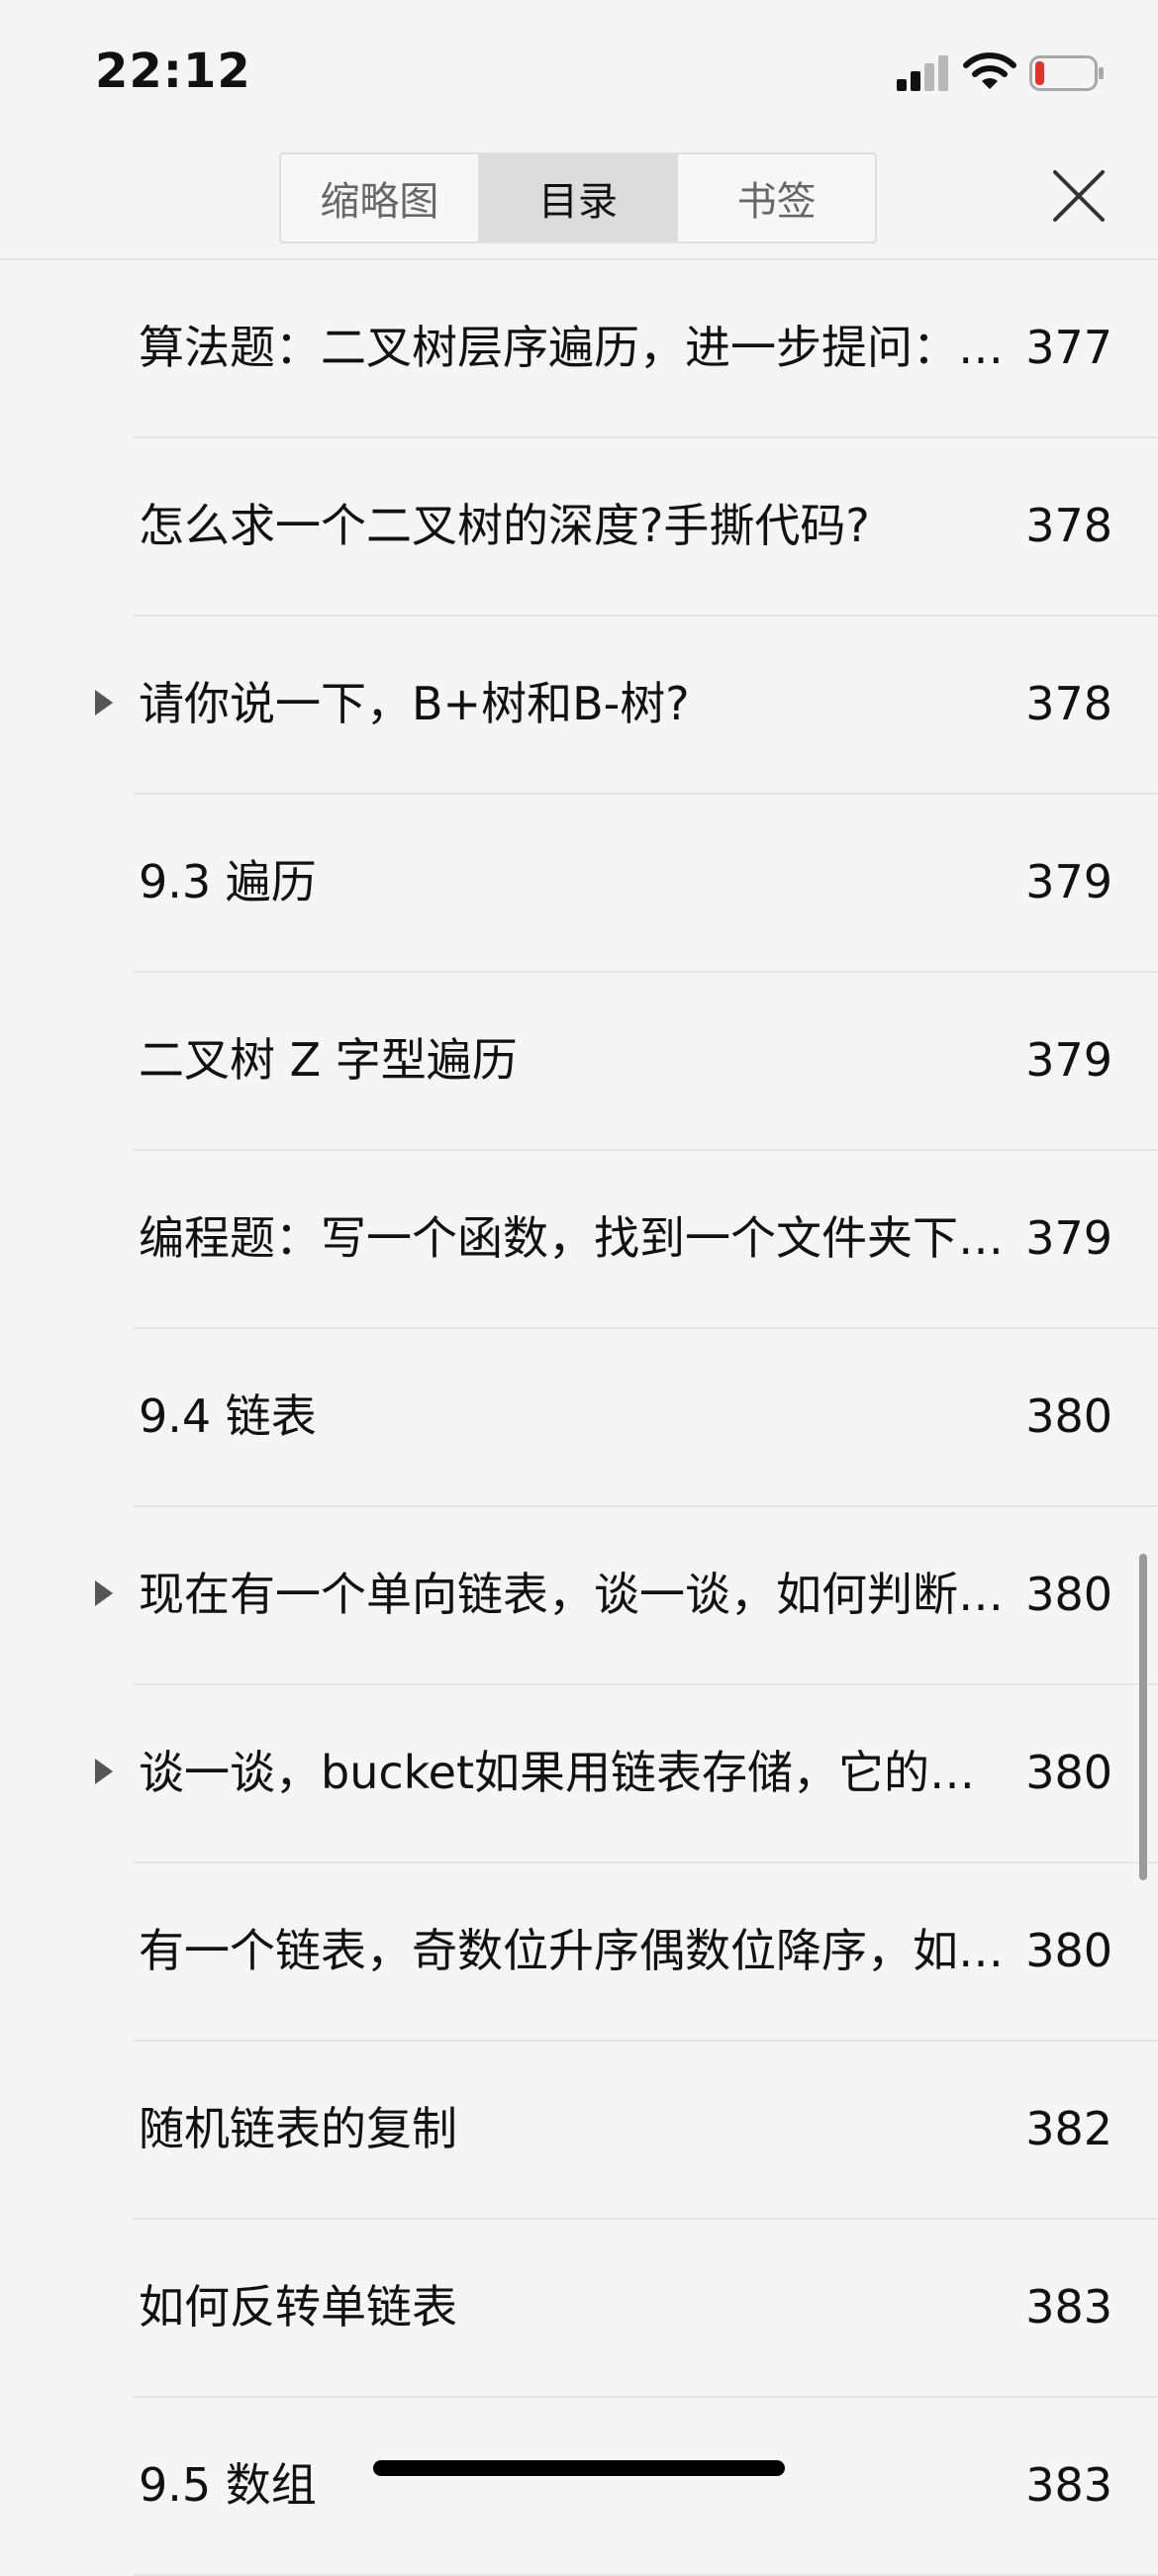 This screenshot has width=1158, height=2576. I want to click on toc-item: 9.4 链表 380, so click(579, 1418).